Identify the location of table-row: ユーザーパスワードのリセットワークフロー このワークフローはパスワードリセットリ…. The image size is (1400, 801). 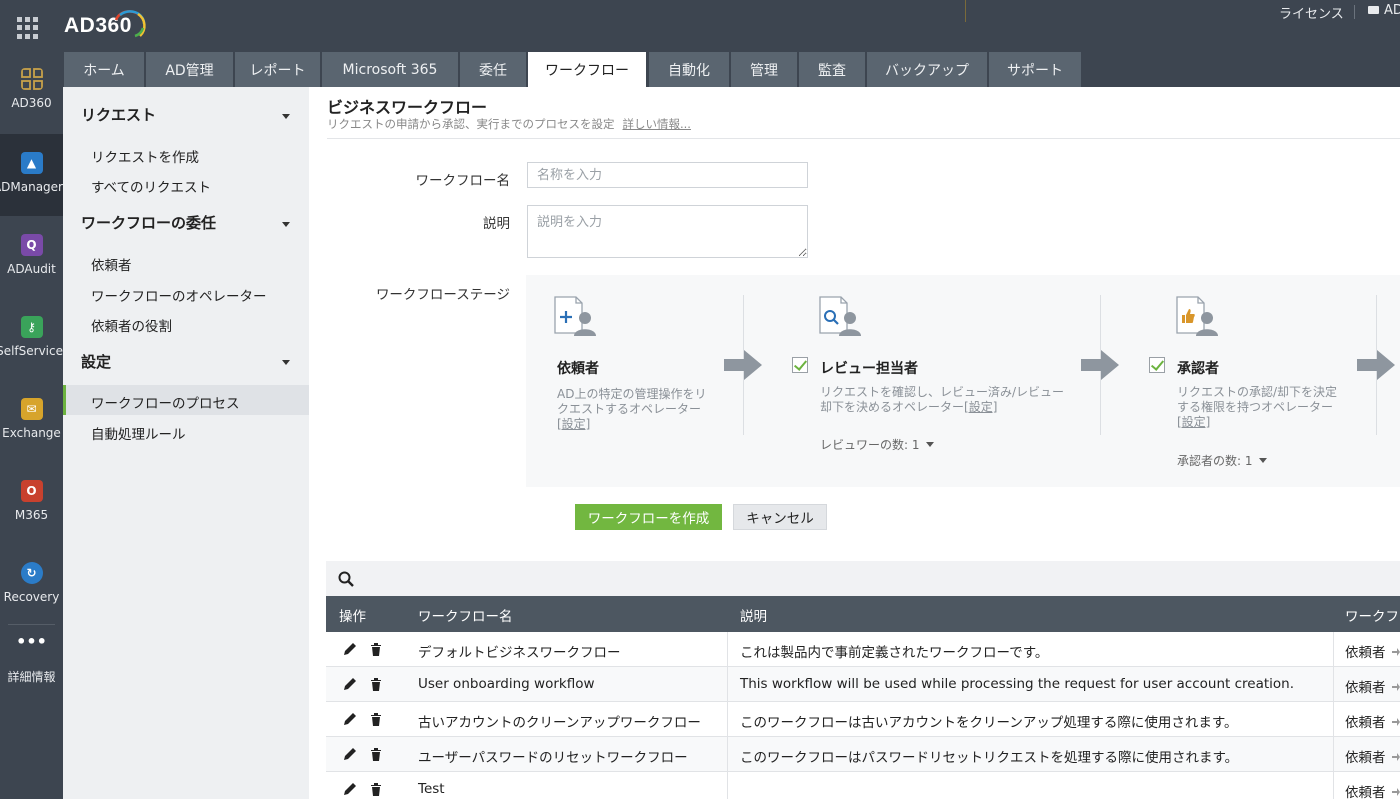
(863, 754).